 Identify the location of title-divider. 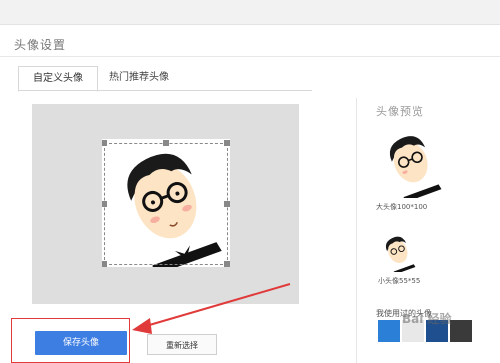
(250, 56).